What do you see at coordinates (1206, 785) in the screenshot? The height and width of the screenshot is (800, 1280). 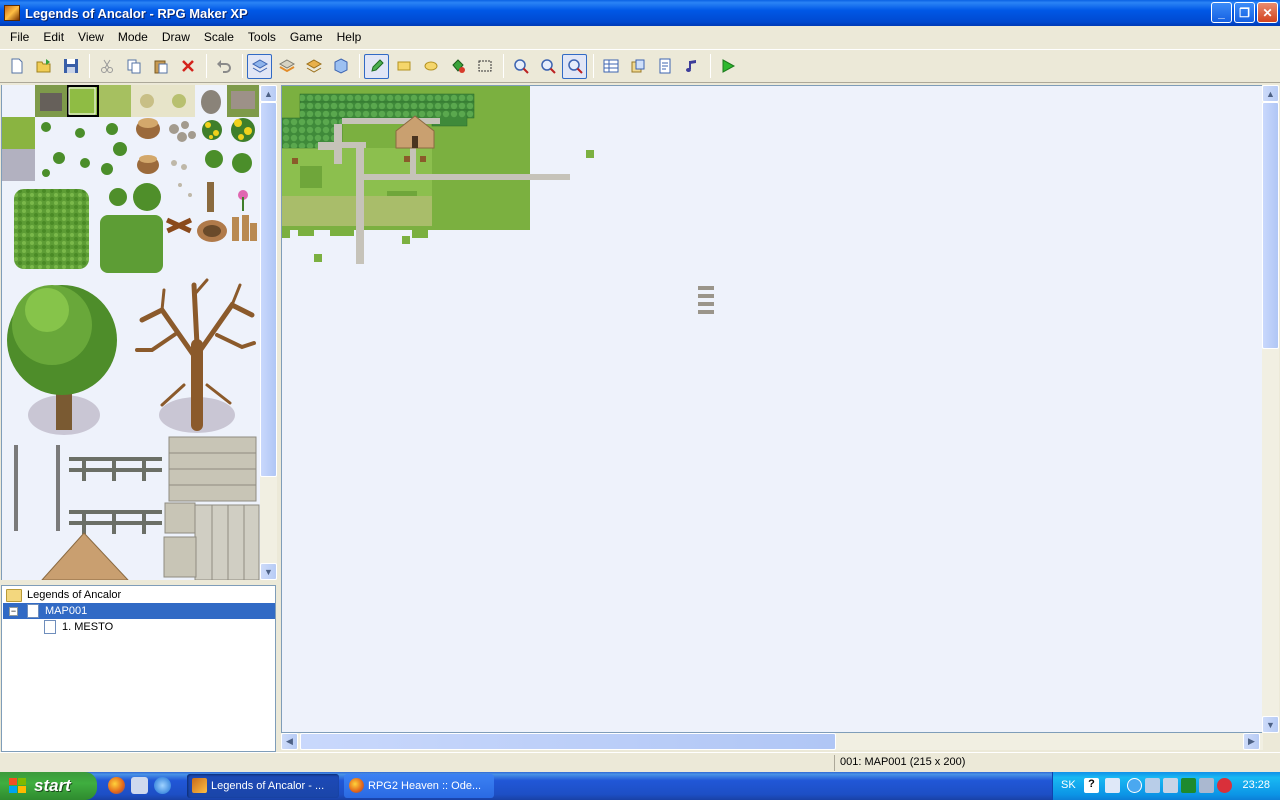 I see `device-icon` at bounding box center [1206, 785].